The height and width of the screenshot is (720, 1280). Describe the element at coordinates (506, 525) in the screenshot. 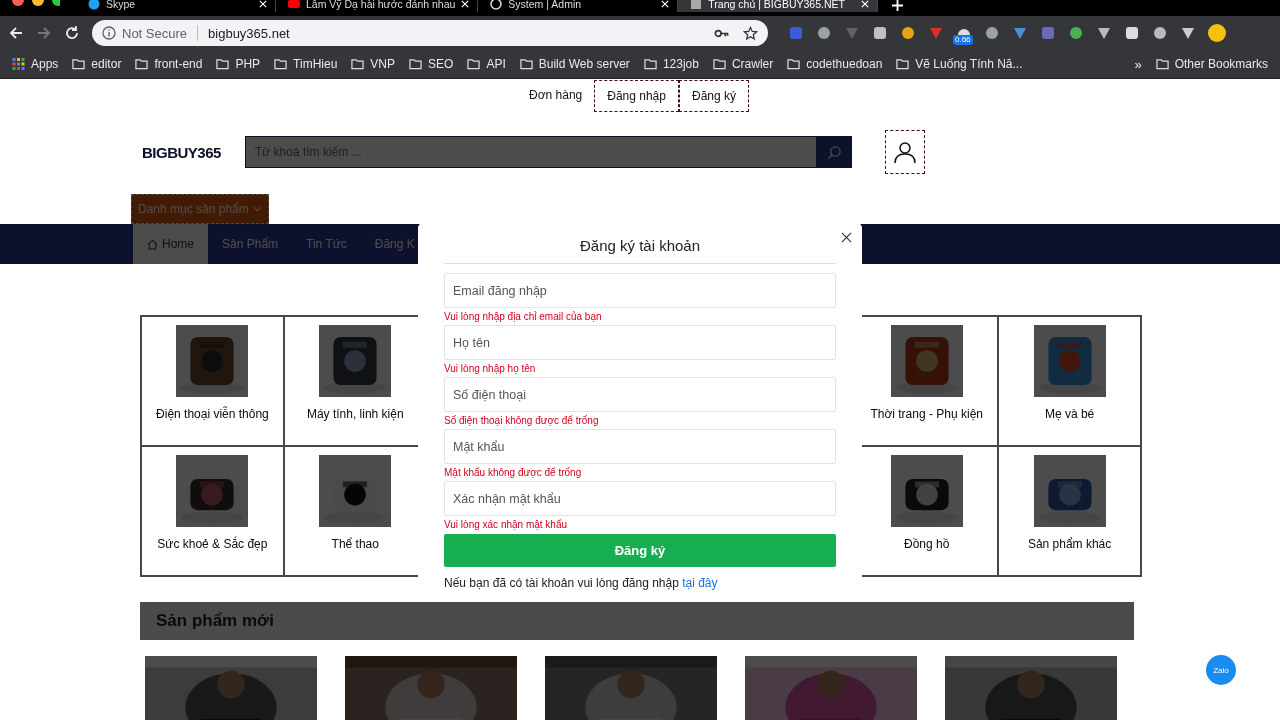

I see `error-message: Vui lòng xác nhận mật khẩu` at that location.